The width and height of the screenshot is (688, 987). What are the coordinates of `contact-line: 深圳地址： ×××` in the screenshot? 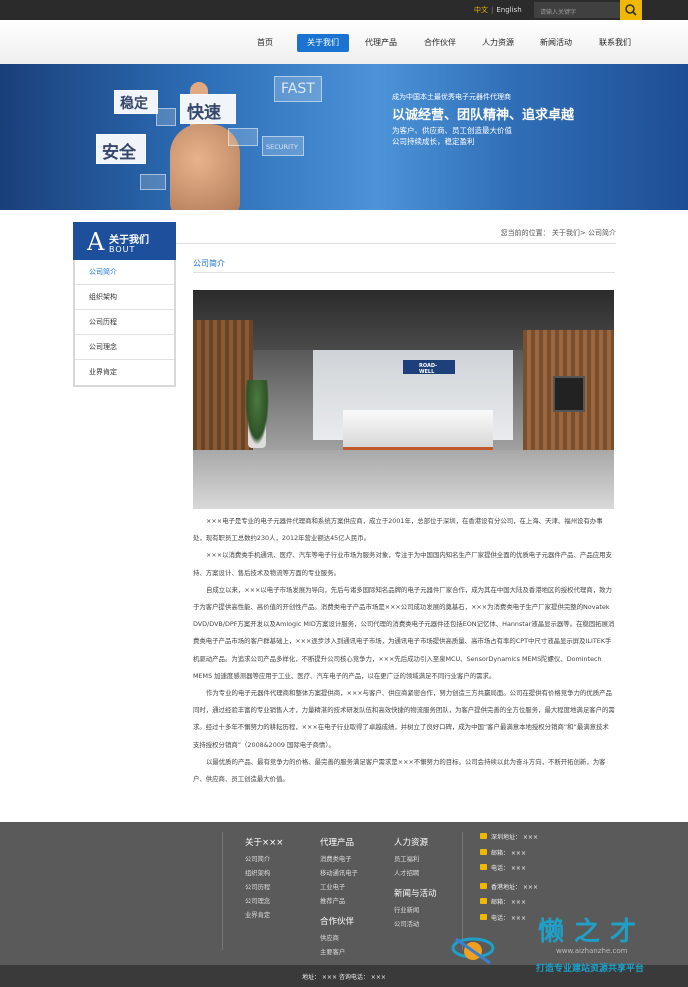 It's located at (509, 838).